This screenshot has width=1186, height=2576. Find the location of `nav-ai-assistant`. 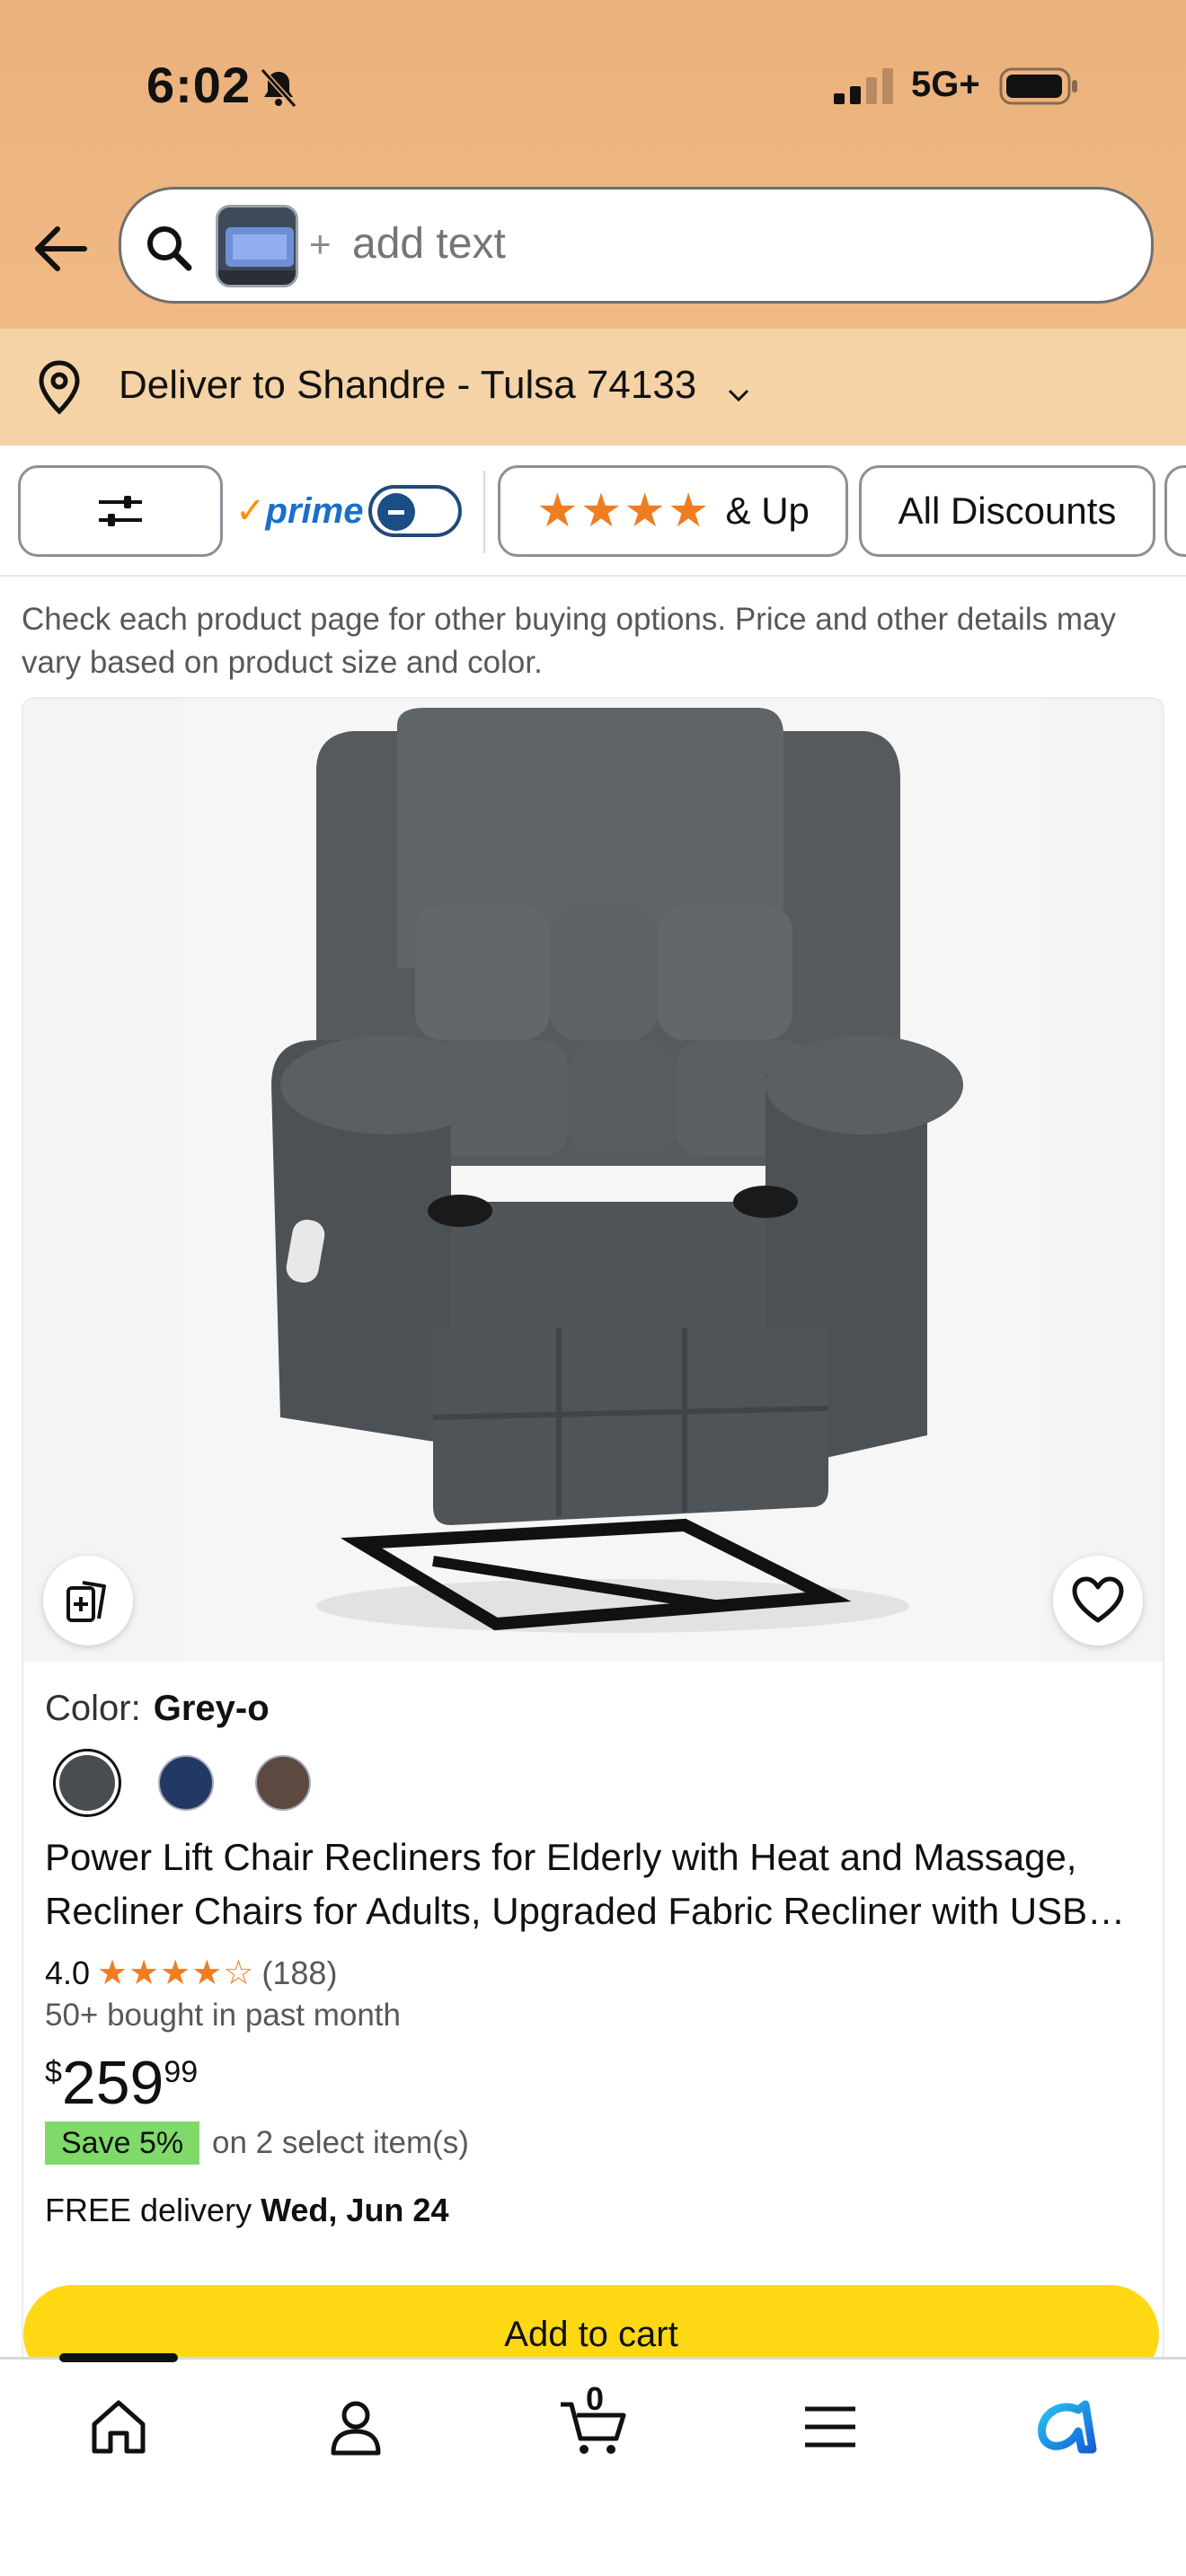

nav-ai-assistant is located at coordinates (1067, 2427).